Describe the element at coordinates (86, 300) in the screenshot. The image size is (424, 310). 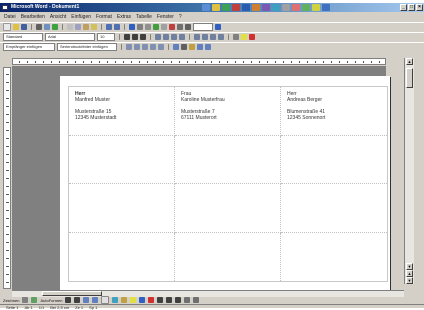
I see `rectangle-icon` at that location.